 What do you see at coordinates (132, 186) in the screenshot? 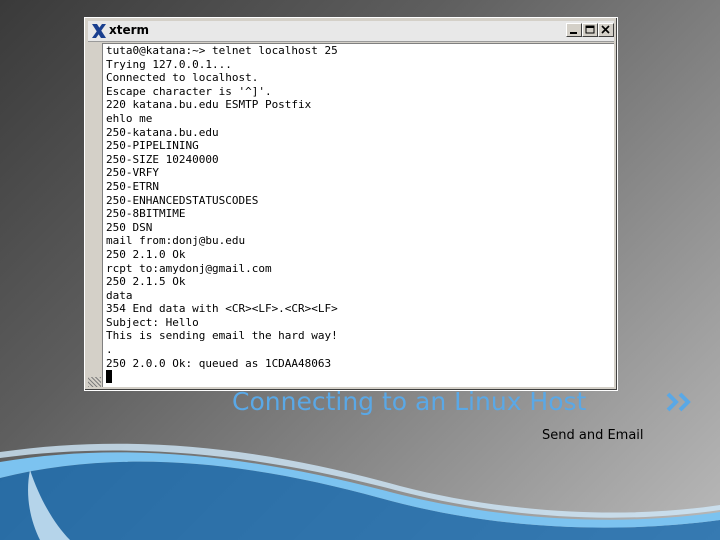
I see `terminal-line: 250-ETRN` at bounding box center [132, 186].